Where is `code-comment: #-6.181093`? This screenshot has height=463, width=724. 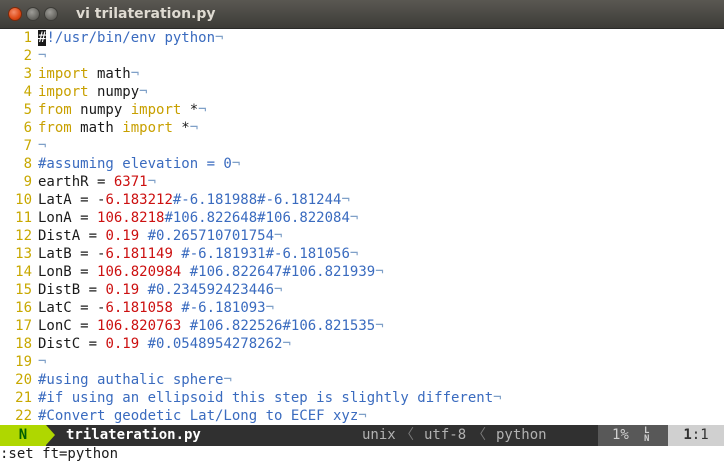 code-comment: #-6.181093 is located at coordinates (223, 308).